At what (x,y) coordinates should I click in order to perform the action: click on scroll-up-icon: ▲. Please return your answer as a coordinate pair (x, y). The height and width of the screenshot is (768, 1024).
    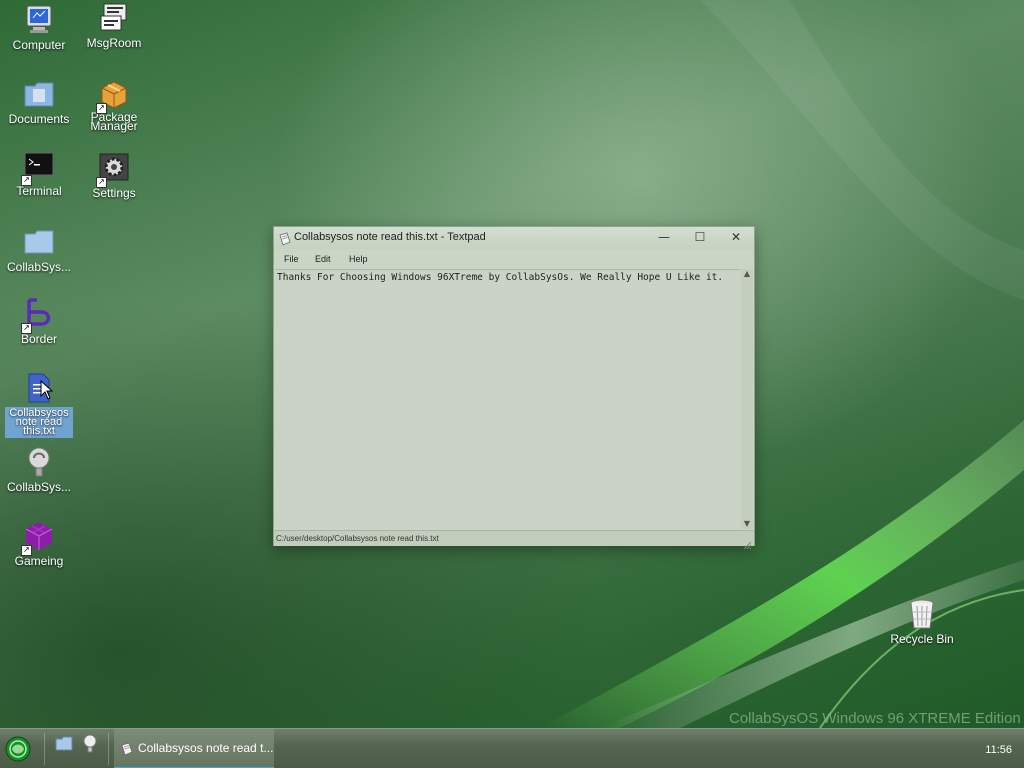
    Looking at the image, I should click on (747, 274).